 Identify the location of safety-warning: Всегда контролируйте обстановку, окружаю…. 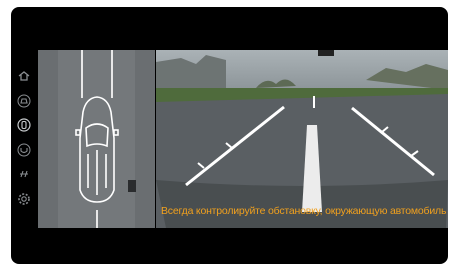
(304, 211).